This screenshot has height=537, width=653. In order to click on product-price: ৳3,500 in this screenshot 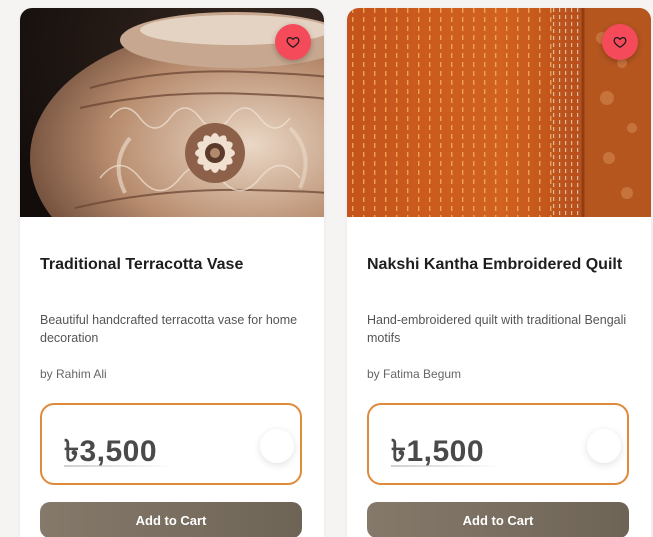, I will do `click(111, 451)`.